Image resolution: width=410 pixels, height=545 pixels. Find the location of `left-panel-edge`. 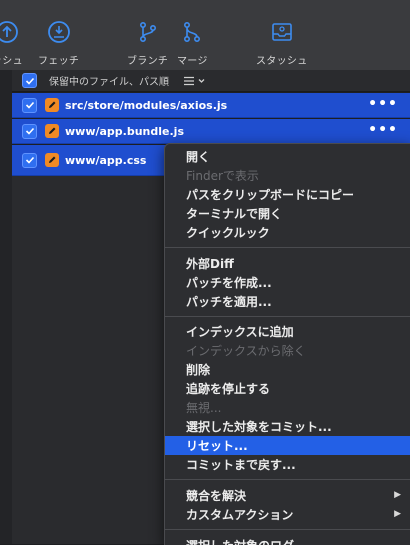

left-panel-edge is located at coordinates (6, 307).